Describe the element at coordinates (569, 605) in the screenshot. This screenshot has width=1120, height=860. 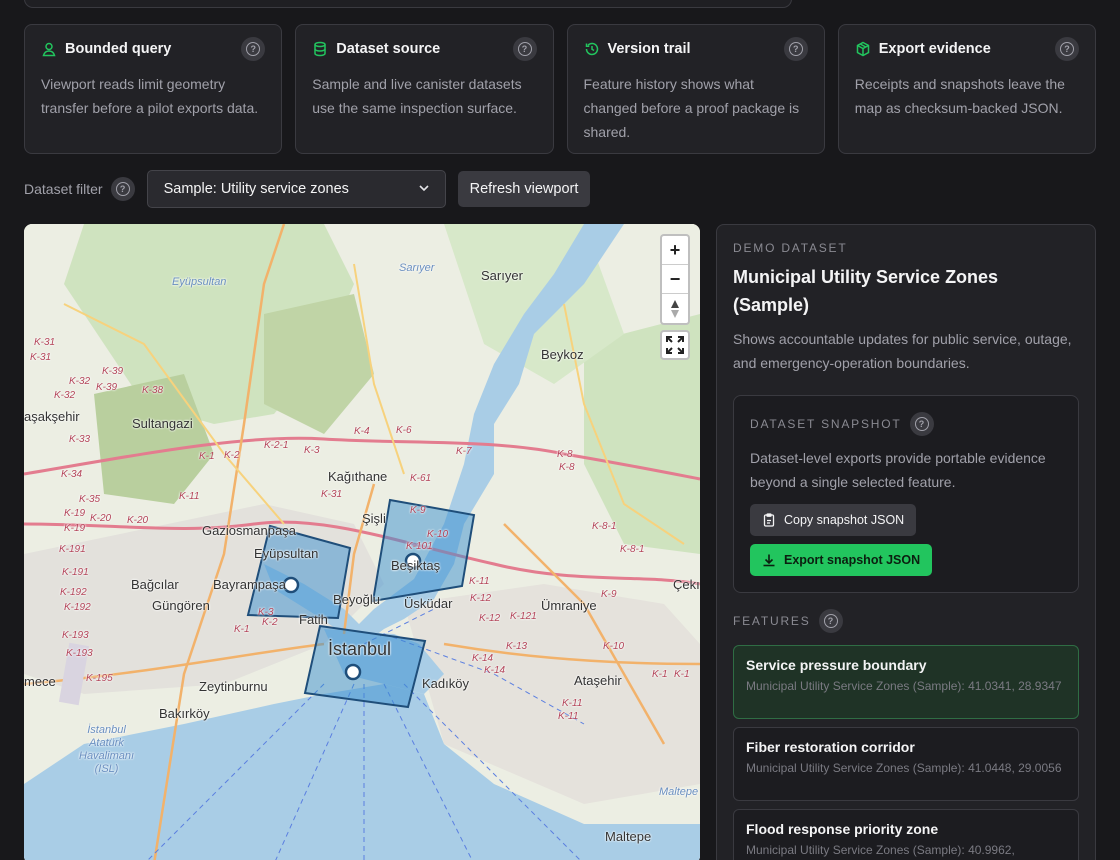
I see `map-label: Ümraniye` at that location.